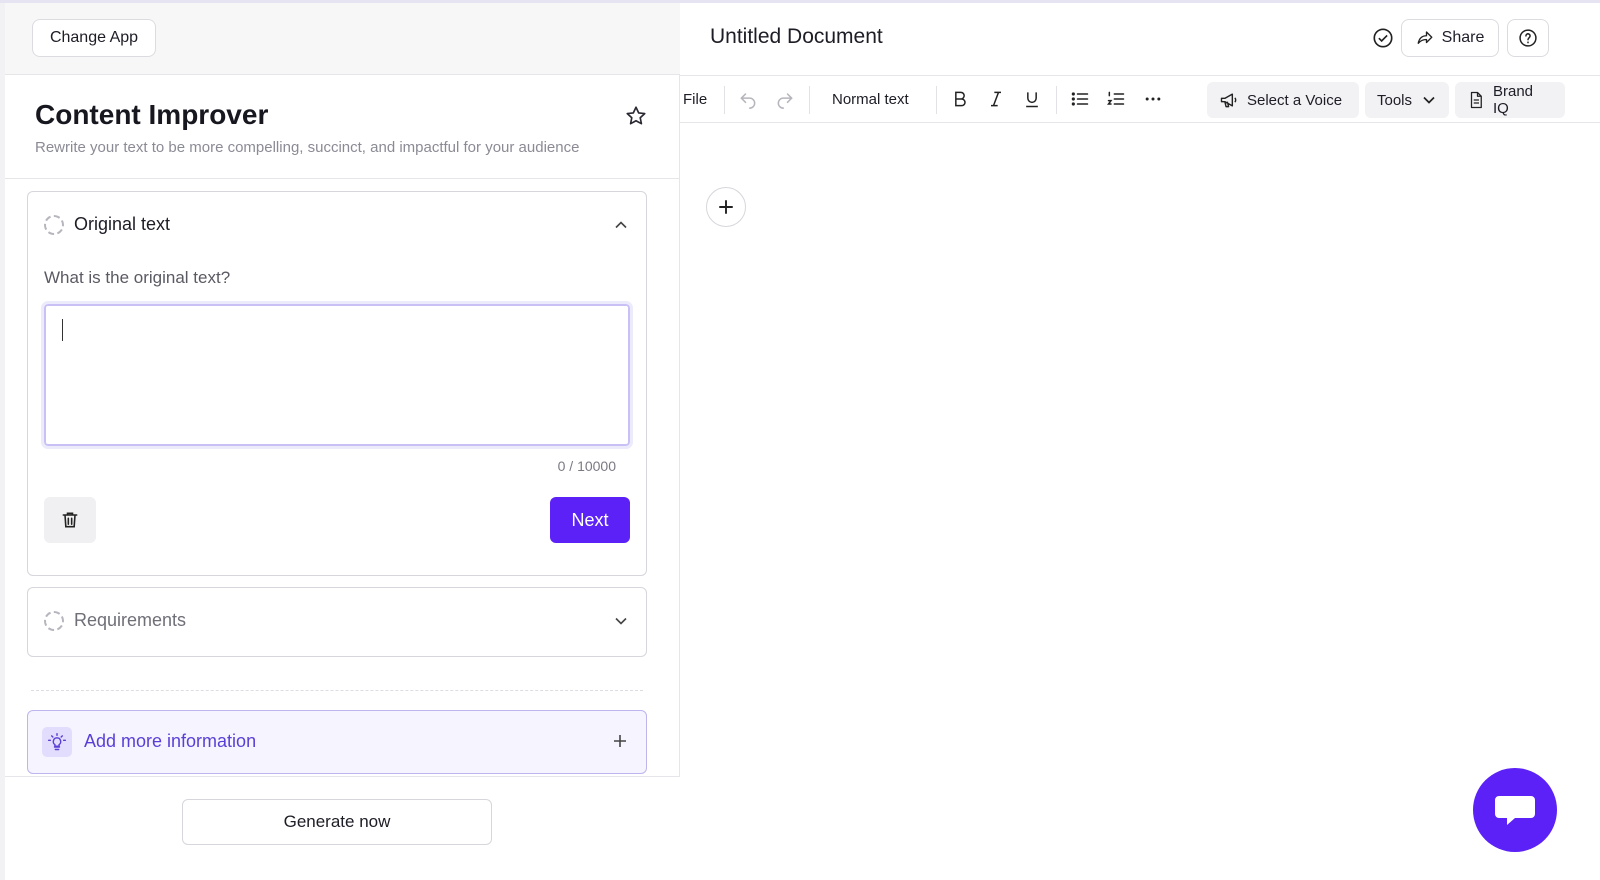 The width and height of the screenshot is (1600, 880). I want to click on requirements-header: Requirements, so click(115, 620).